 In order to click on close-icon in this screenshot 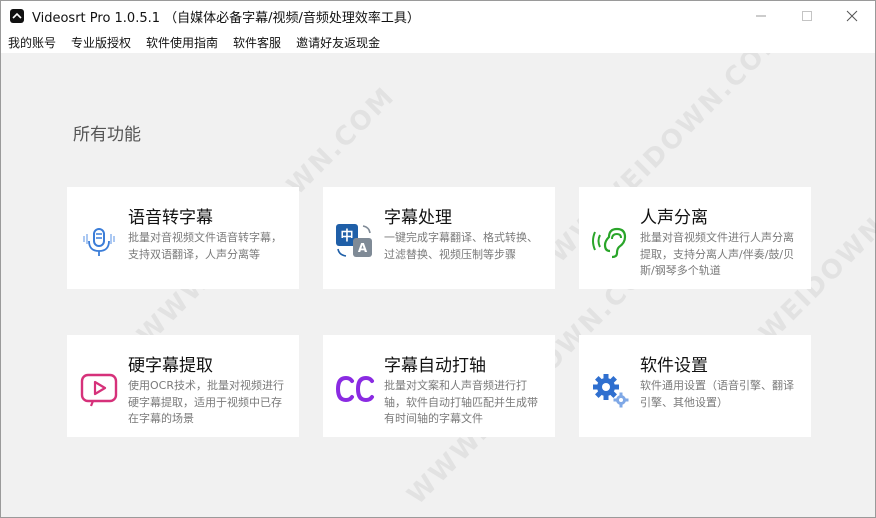, I will do `click(852, 16)`.